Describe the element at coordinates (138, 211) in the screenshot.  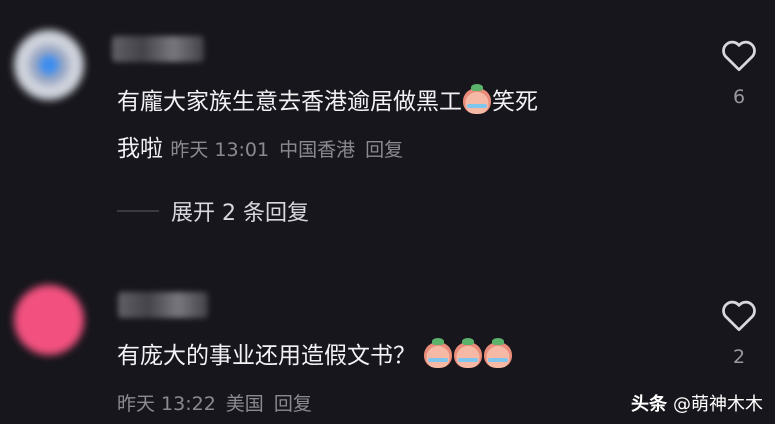
I see `divider` at that location.